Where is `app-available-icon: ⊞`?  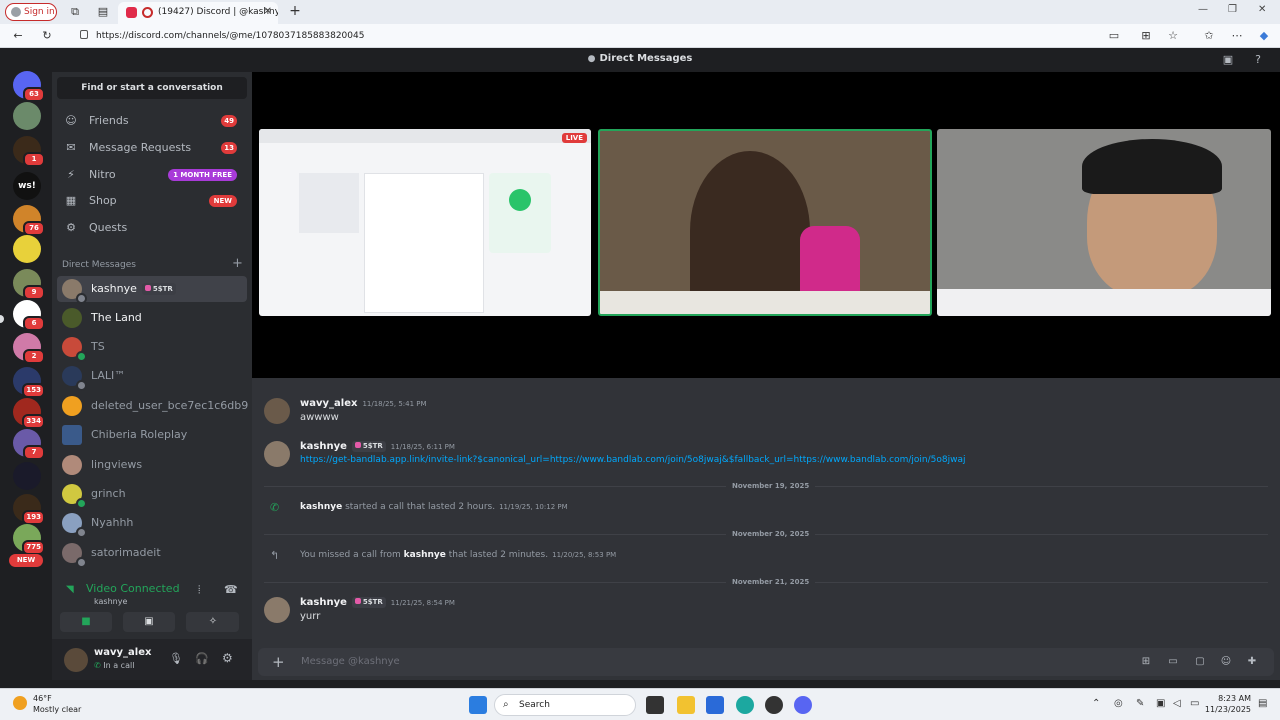
app-available-icon: ⊞ is located at coordinates (1146, 36).